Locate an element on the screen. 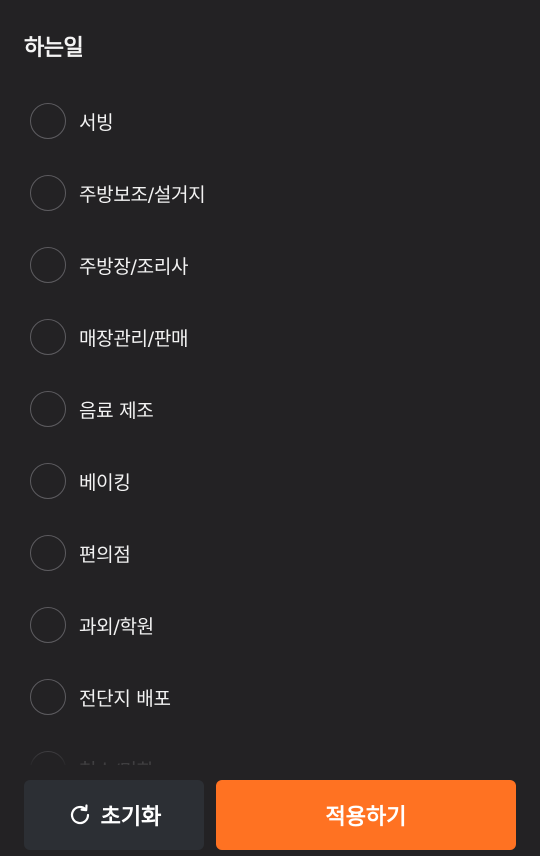 The width and height of the screenshot is (540, 856). option-item: 전단지 배포 is located at coordinates (270, 697).